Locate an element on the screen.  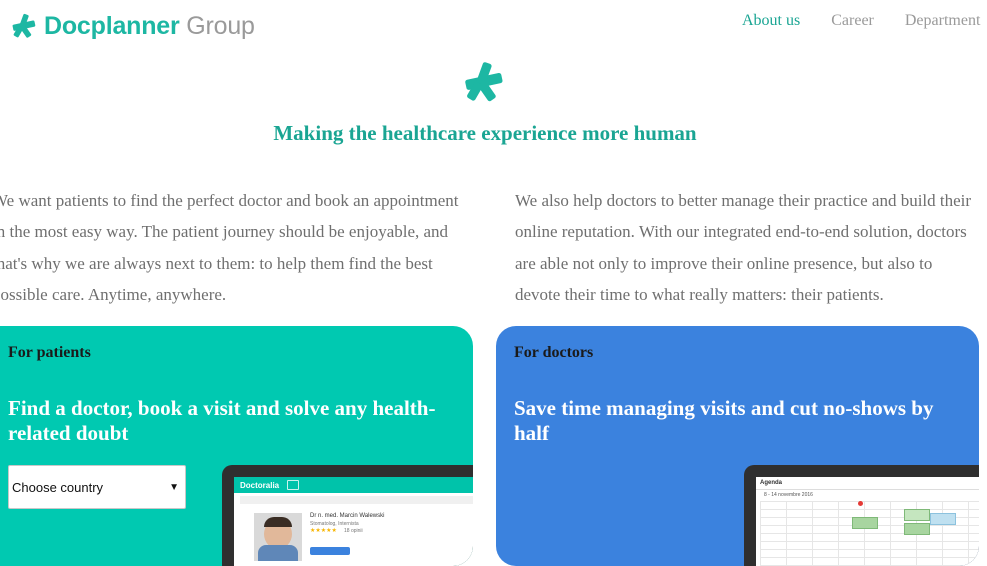
docplanner-star-icon-large is located at coordinates (484, 82).